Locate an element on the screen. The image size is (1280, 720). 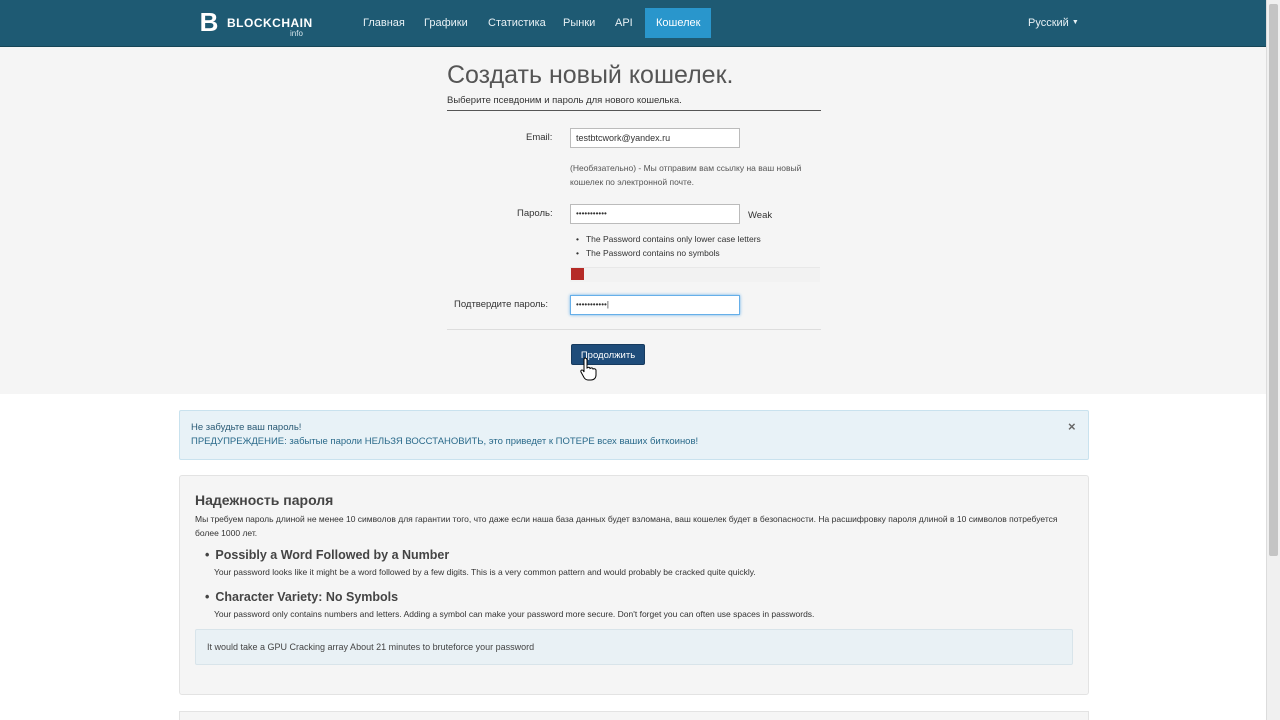
password-rule: The Password contains no symbols is located at coordinates (668, 253).